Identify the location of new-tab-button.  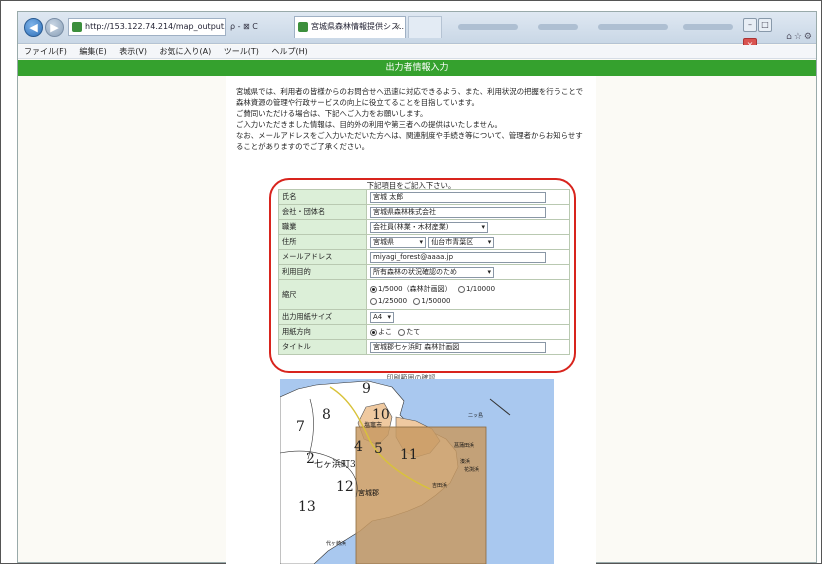
(425, 27).